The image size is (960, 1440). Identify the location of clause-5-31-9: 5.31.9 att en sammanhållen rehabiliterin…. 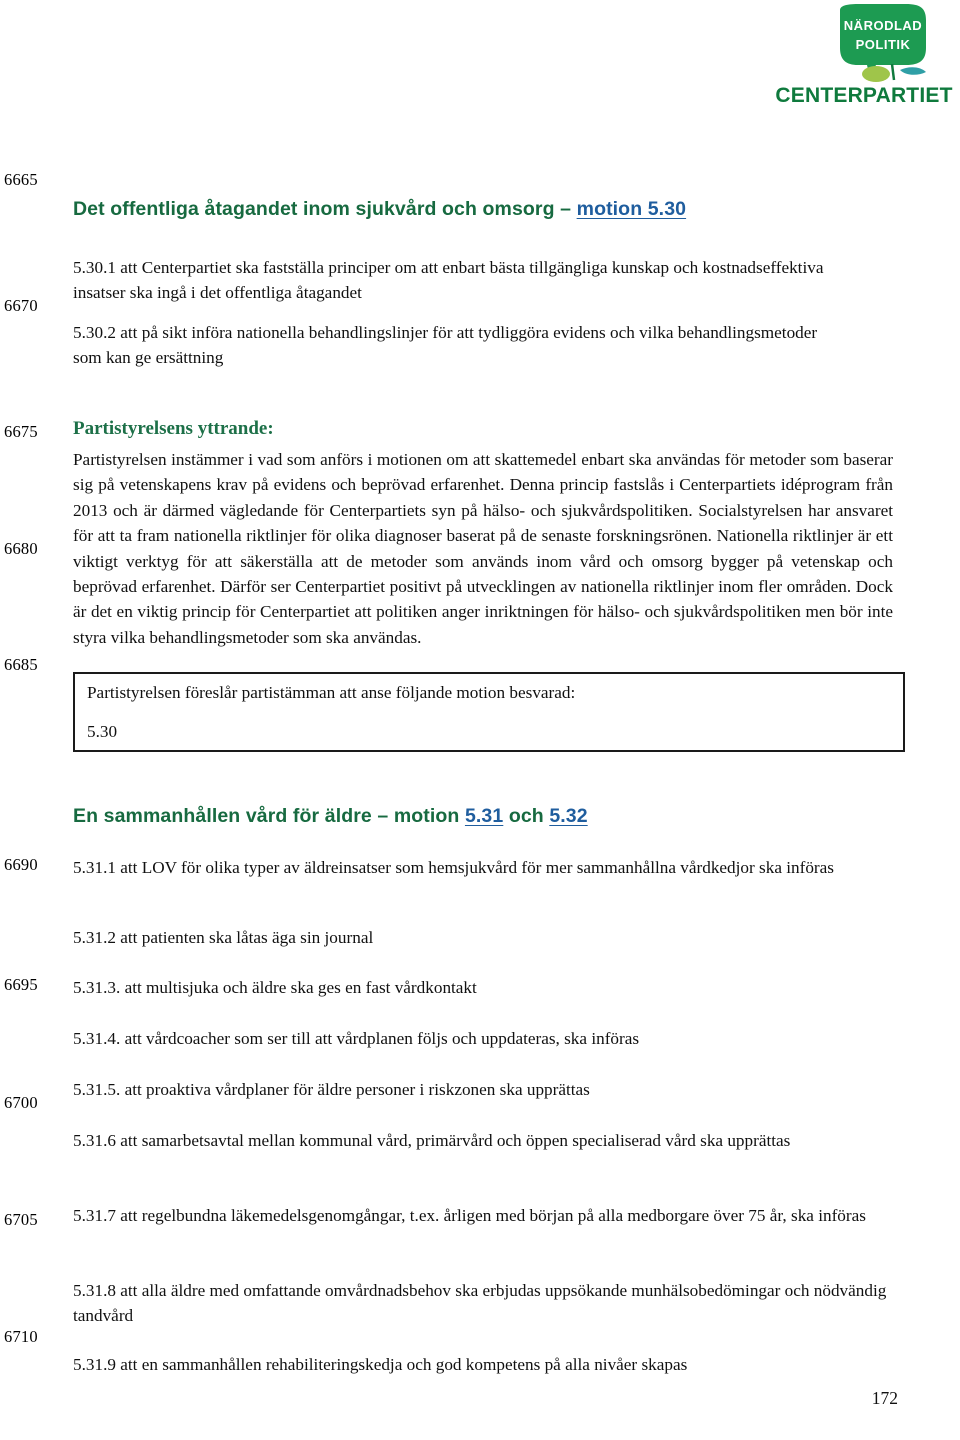
(380, 1364).